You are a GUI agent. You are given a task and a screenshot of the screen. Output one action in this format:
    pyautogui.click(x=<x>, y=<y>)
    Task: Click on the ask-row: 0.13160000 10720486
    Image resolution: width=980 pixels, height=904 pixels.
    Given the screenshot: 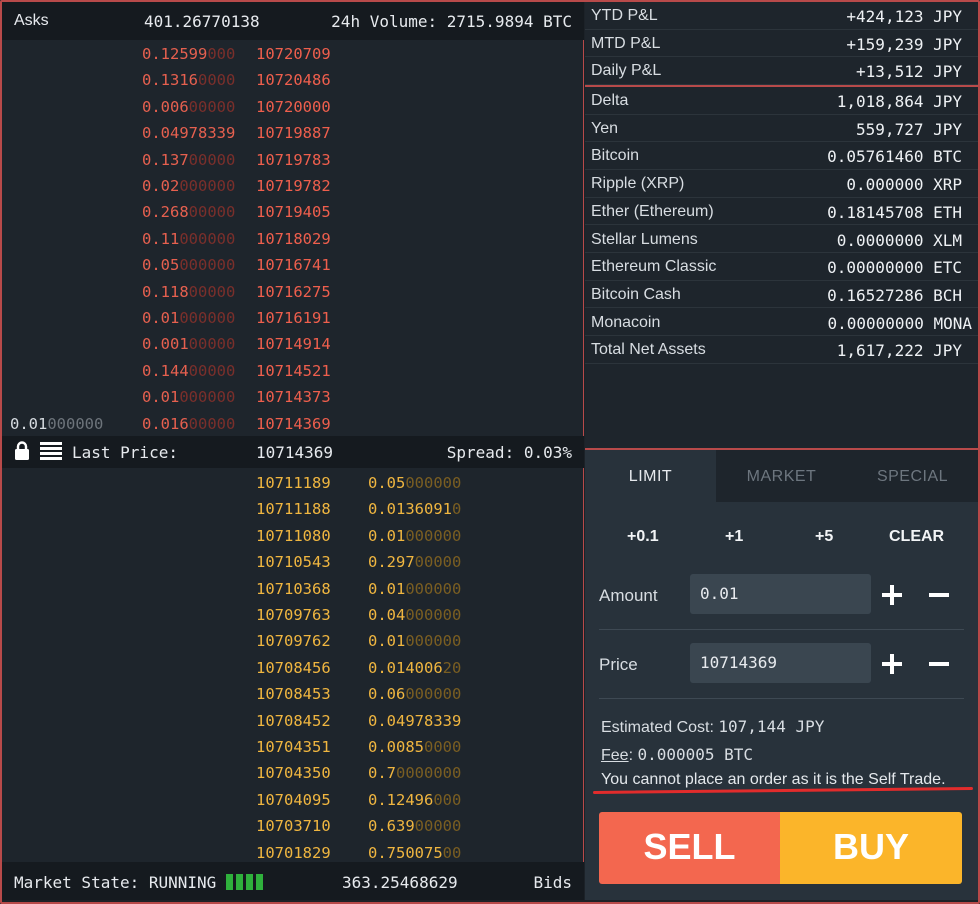 What is the action you would take?
    pyautogui.click(x=293, y=79)
    